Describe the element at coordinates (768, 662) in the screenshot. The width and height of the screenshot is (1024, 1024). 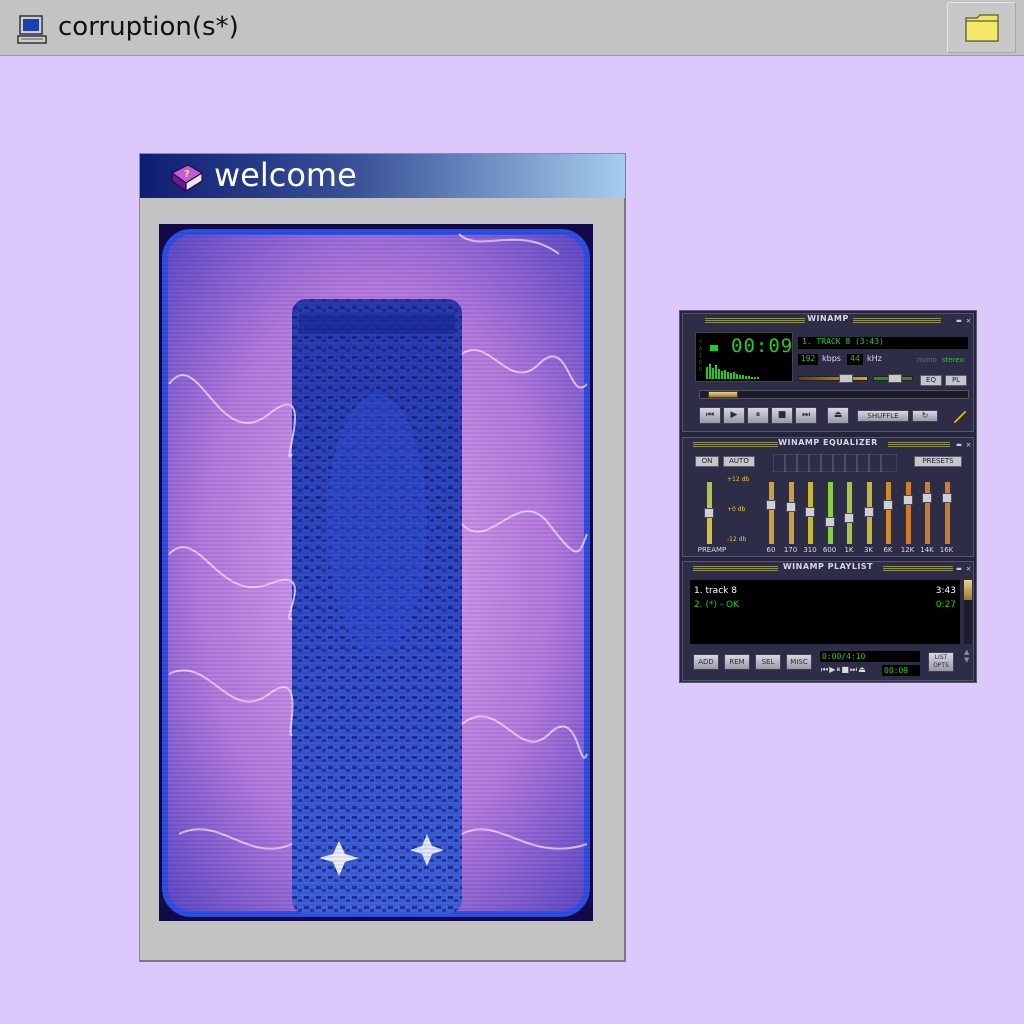
I see `playlist-select-button: SEL` at that location.